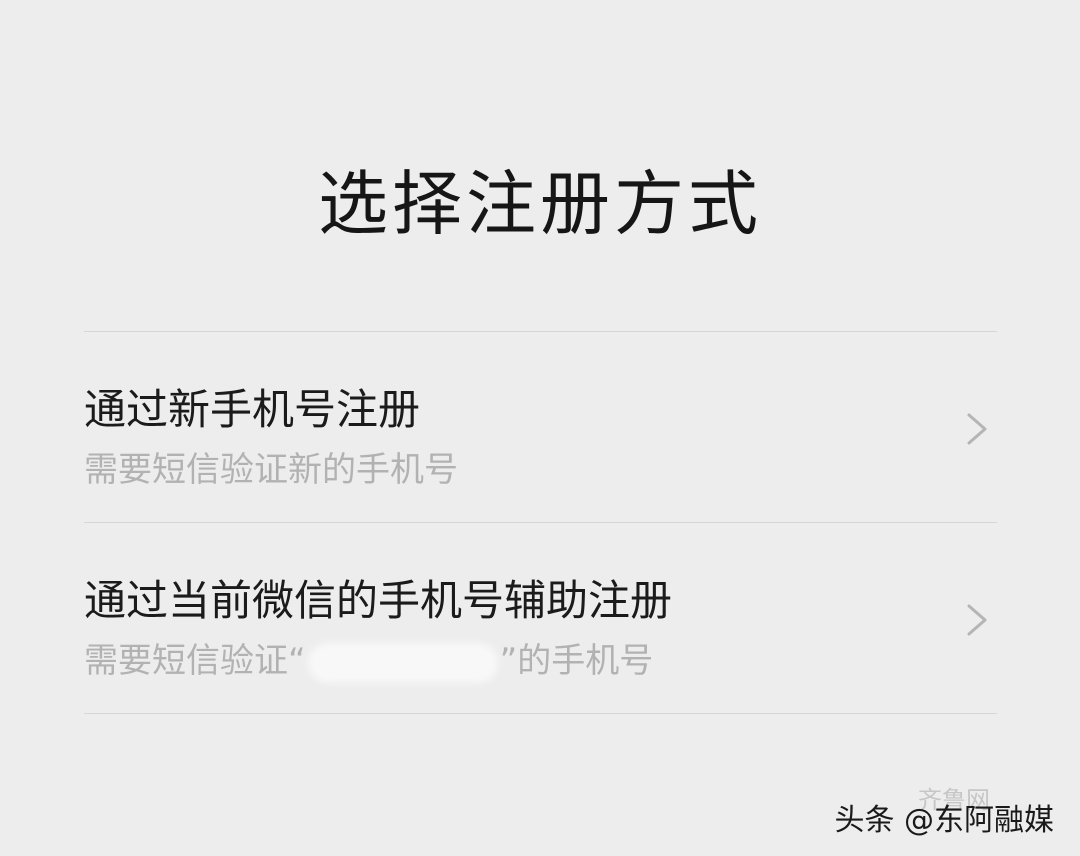  Describe the element at coordinates (195, 661) in the screenshot. I see `option-subtitle-prefix: 需要短信验证“` at that location.